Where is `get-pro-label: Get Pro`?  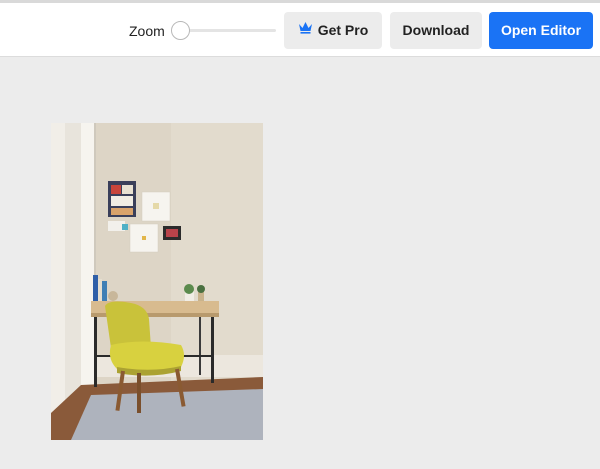 get-pro-label: Get Pro is located at coordinates (343, 30).